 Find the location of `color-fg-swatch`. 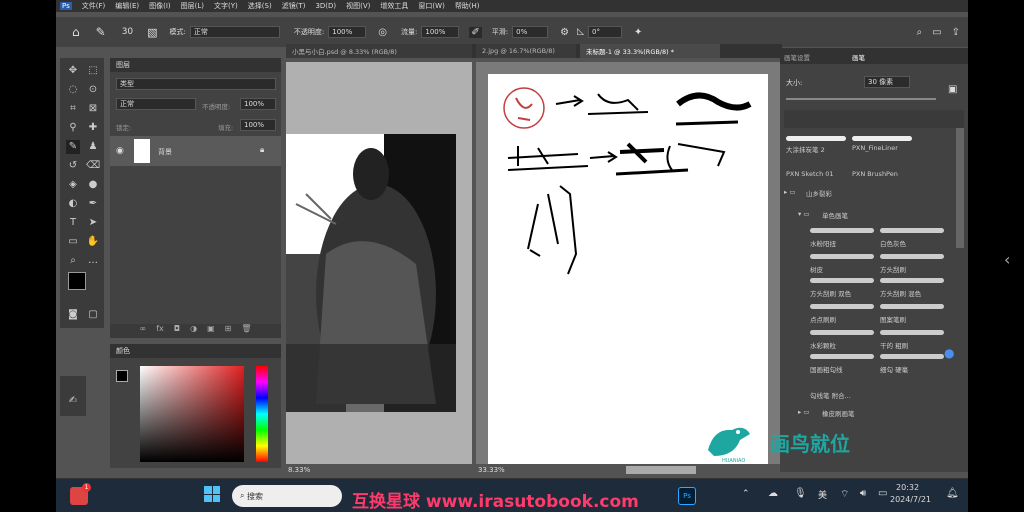

color-fg-swatch is located at coordinates (122, 376).